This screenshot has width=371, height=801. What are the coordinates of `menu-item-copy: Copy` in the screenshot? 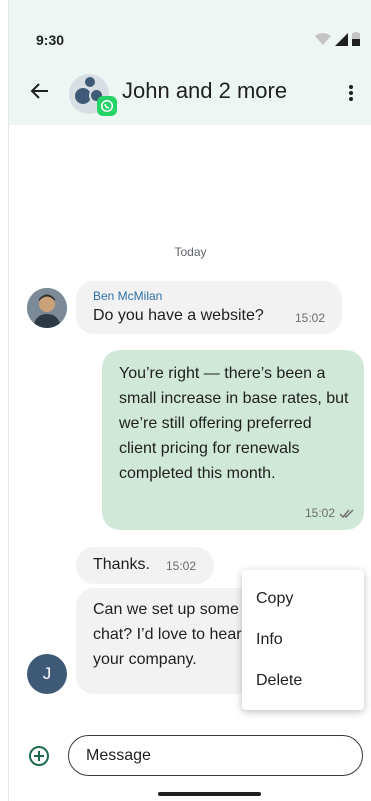 It's located at (303, 604).